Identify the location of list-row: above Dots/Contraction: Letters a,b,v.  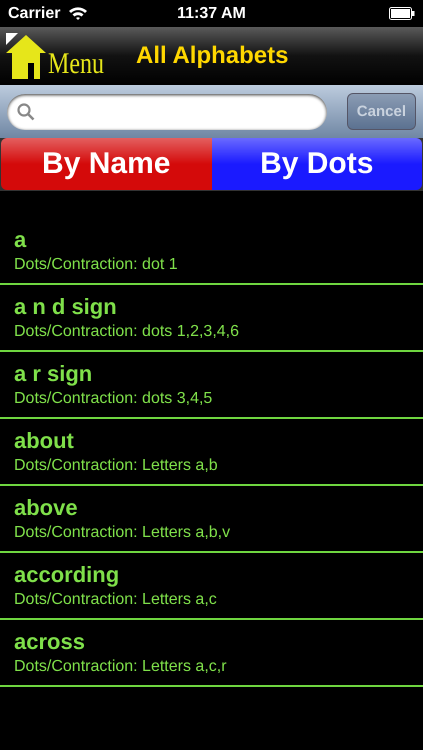
(211, 519).